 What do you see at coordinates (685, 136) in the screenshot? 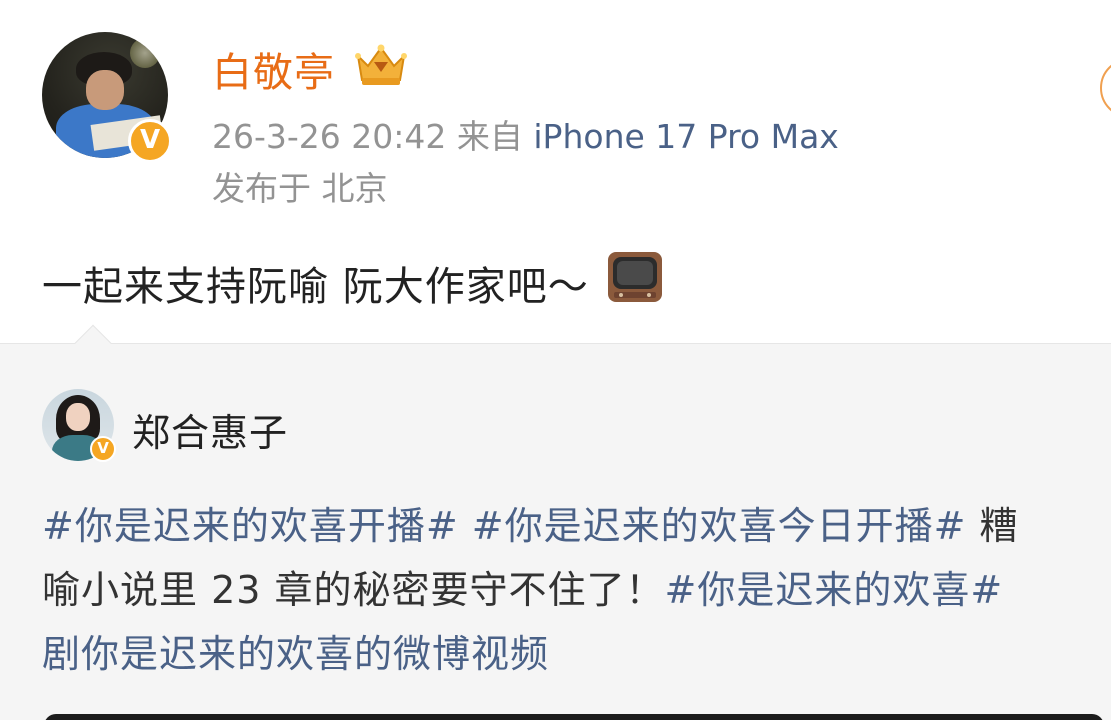
I see `device-link: iPhone 17 Pro Max` at bounding box center [685, 136].